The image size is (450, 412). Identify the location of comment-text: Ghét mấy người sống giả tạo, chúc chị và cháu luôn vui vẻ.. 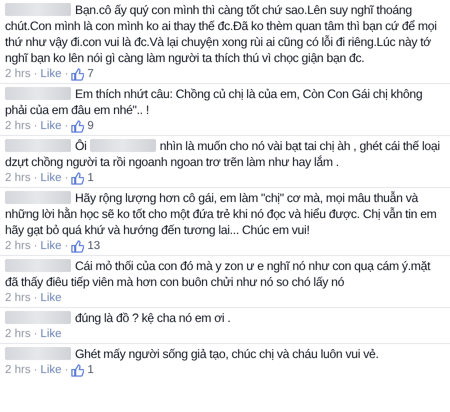
(222, 354).